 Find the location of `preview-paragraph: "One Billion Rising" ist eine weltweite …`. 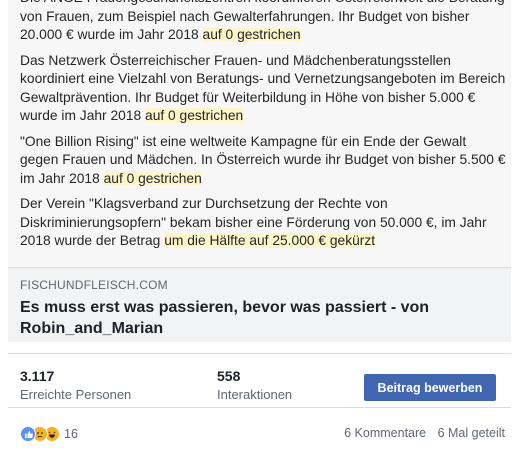

preview-paragraph: "One Billion Rising" ist eine weltweite … is located at coordinates (264, 161).